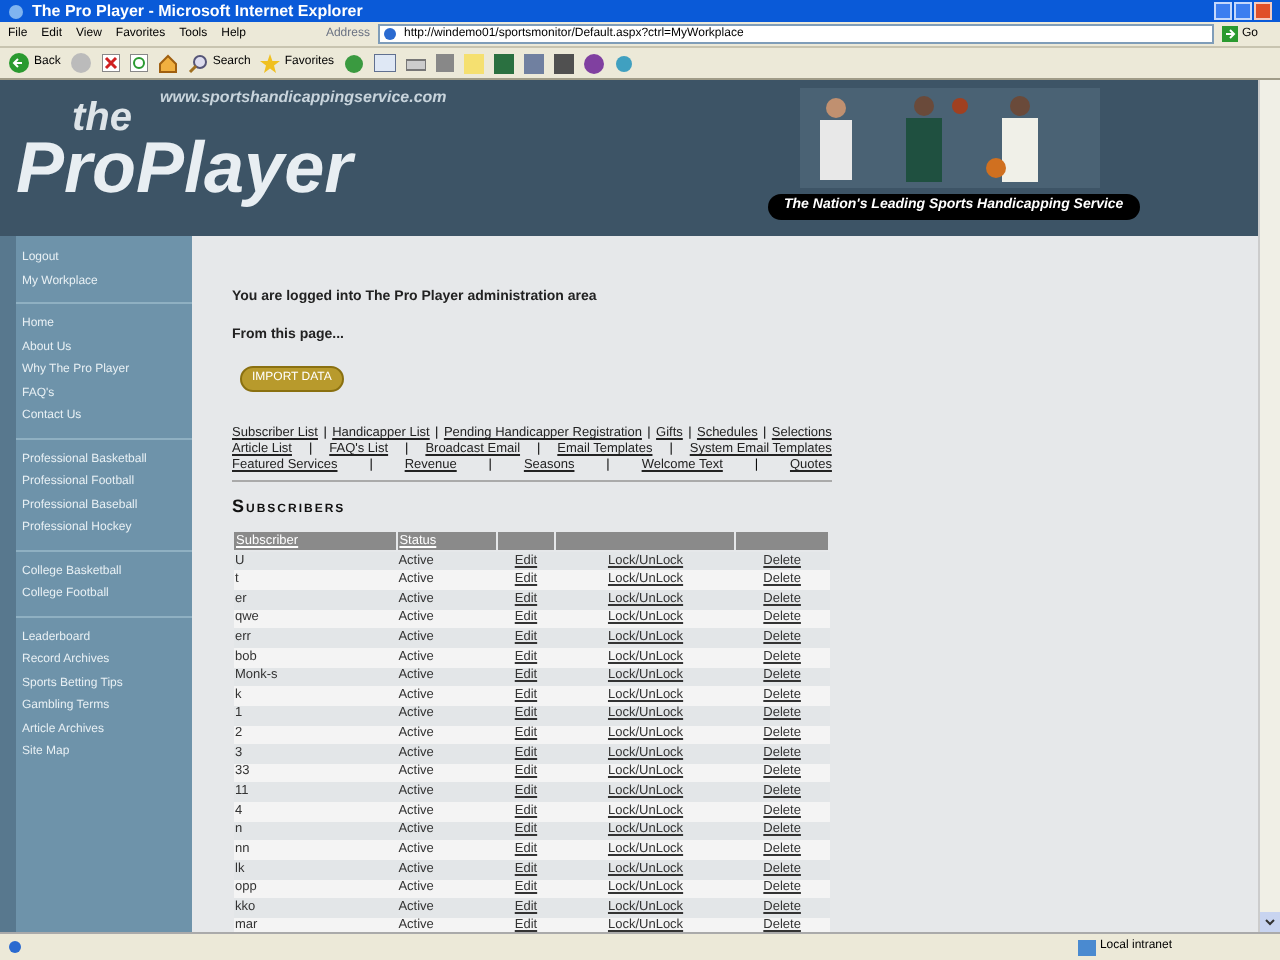 The height and width of the screenshot is (960, 1280). What do you see at coordinates (270, 63) in the screenshot?
I see `star-icon` at bounding box center [270, 63].